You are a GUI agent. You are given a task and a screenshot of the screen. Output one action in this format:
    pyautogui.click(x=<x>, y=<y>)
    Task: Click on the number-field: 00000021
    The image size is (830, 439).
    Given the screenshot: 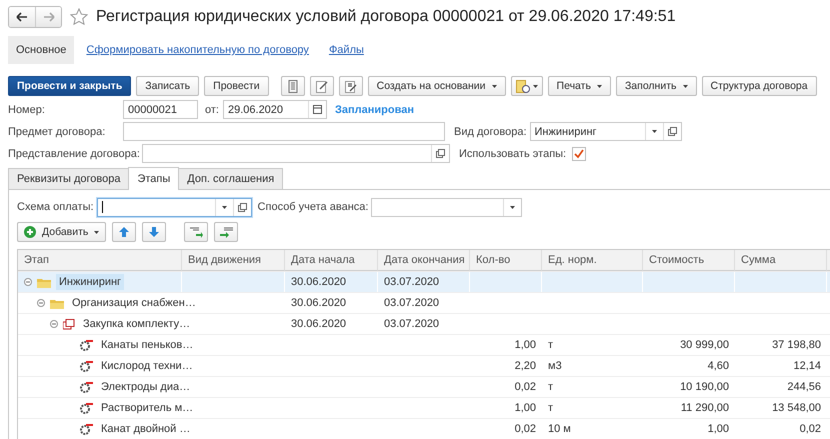 What is the action you would take?
    pyautogui.click(x=160, y=109)
    